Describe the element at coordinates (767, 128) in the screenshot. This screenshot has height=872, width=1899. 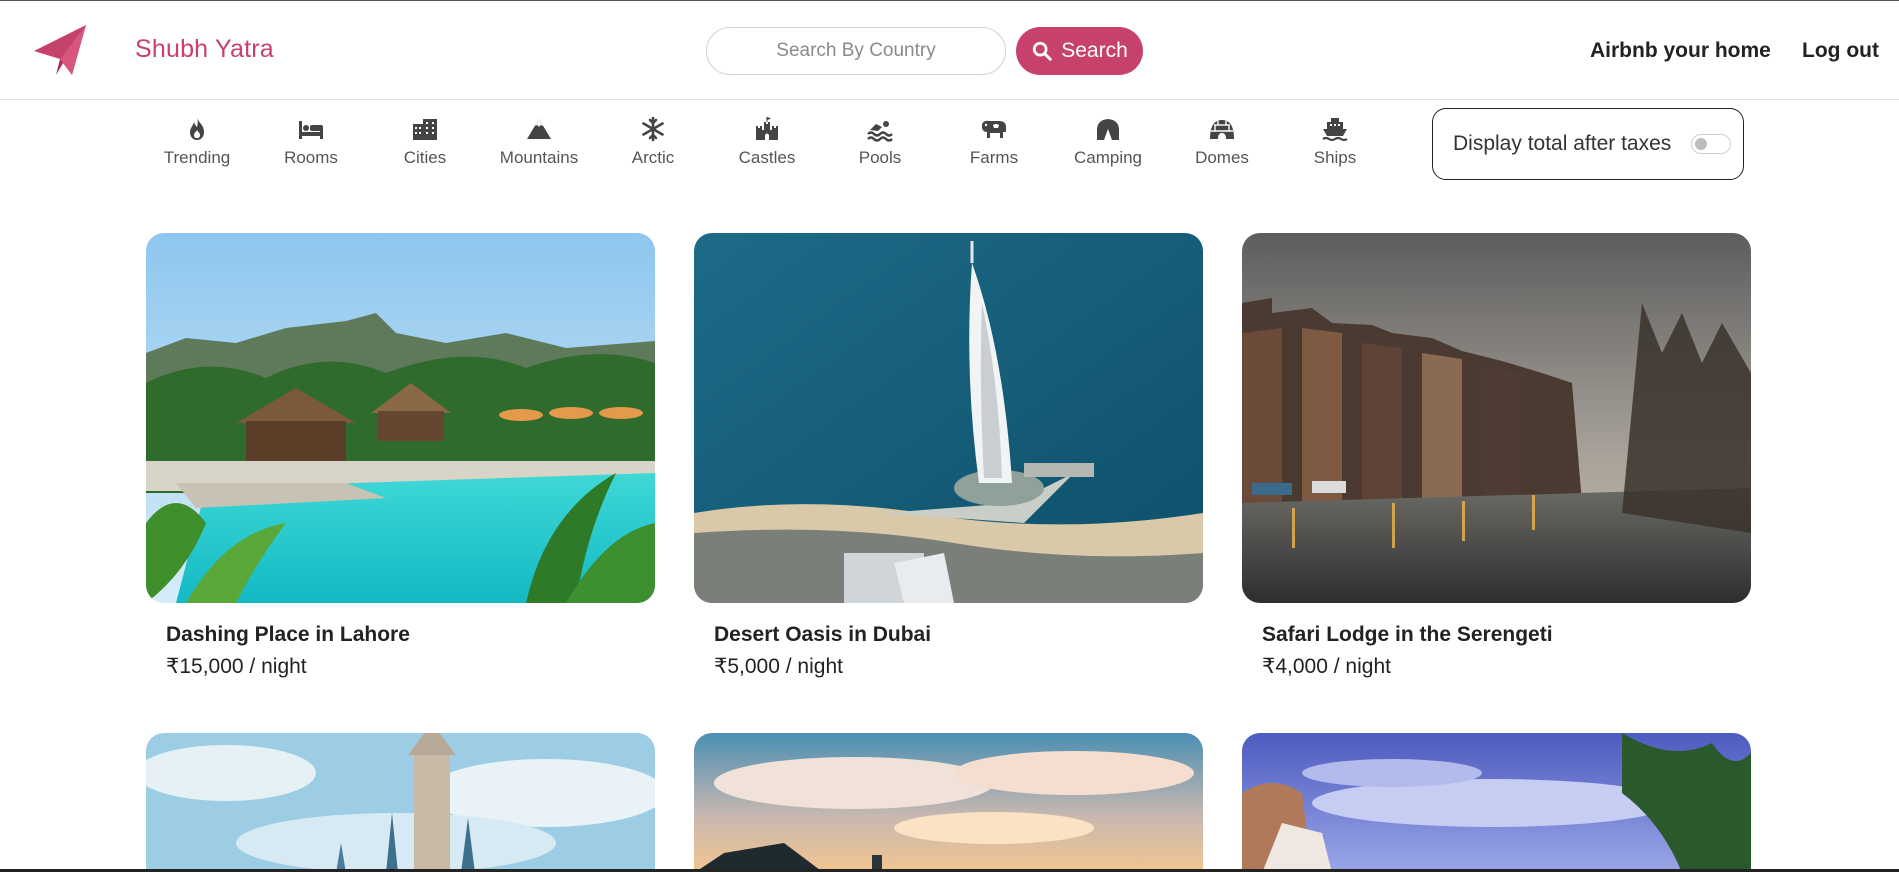
I see `castle-icon` at that location.